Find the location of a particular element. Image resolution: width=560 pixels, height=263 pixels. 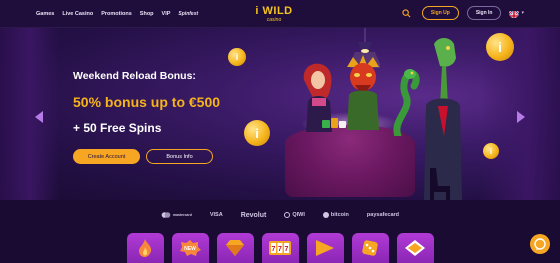

chevron-down-icon: ▾ is located at coordinates (522, 13).